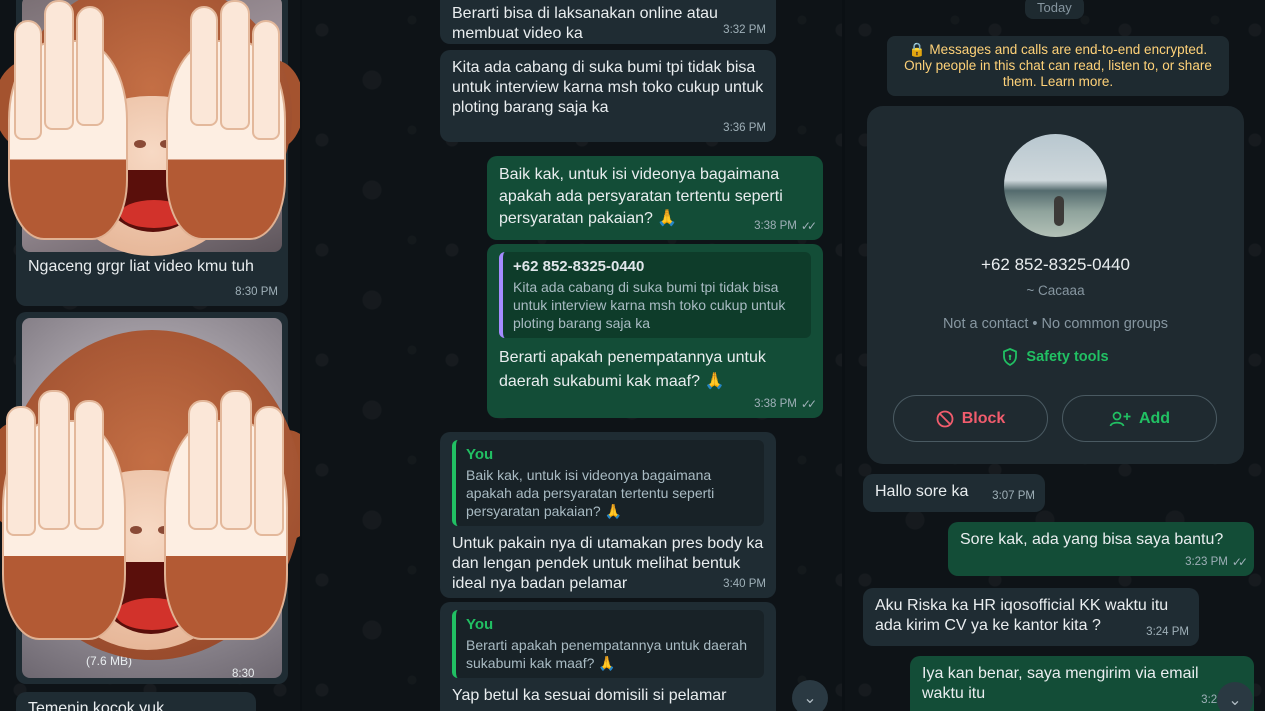 This screenshot has width=1265, height=711. What do you see at coordinates (589, 695) in the screenshot?
I see `message-text: Yap betul ka sesuai domisili si pelamar` at bounding box center [589, 695].